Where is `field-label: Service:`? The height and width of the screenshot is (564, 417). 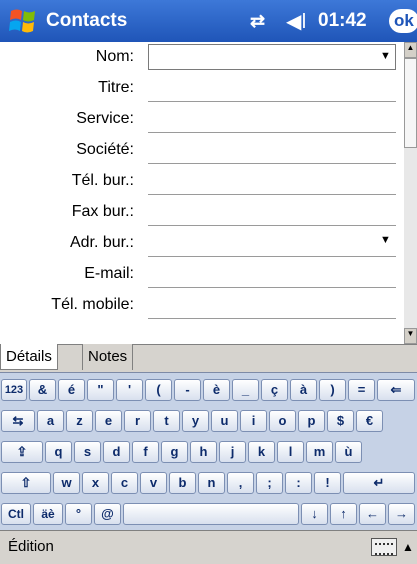 field-label: Service: is located at coordinates (105, 118).